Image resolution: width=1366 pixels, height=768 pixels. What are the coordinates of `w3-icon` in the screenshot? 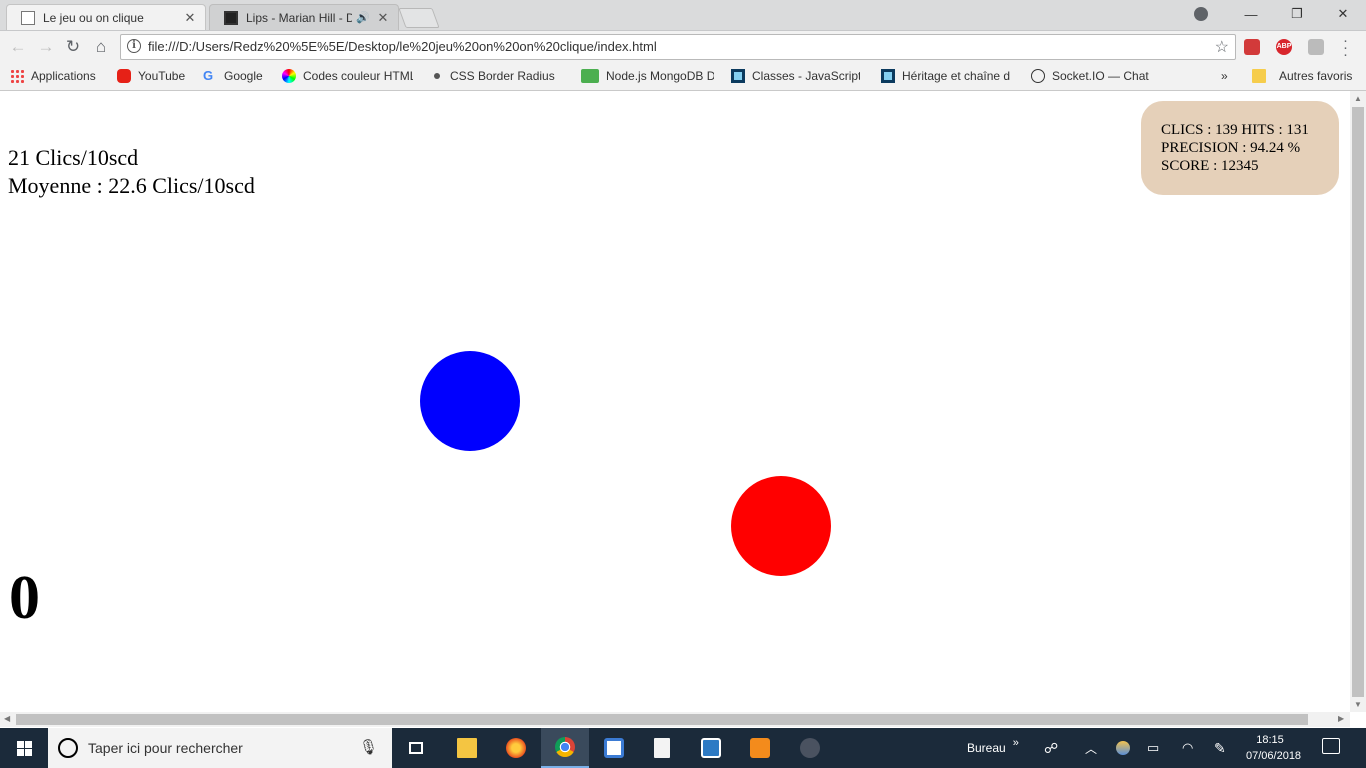 It's located at (590, 76).